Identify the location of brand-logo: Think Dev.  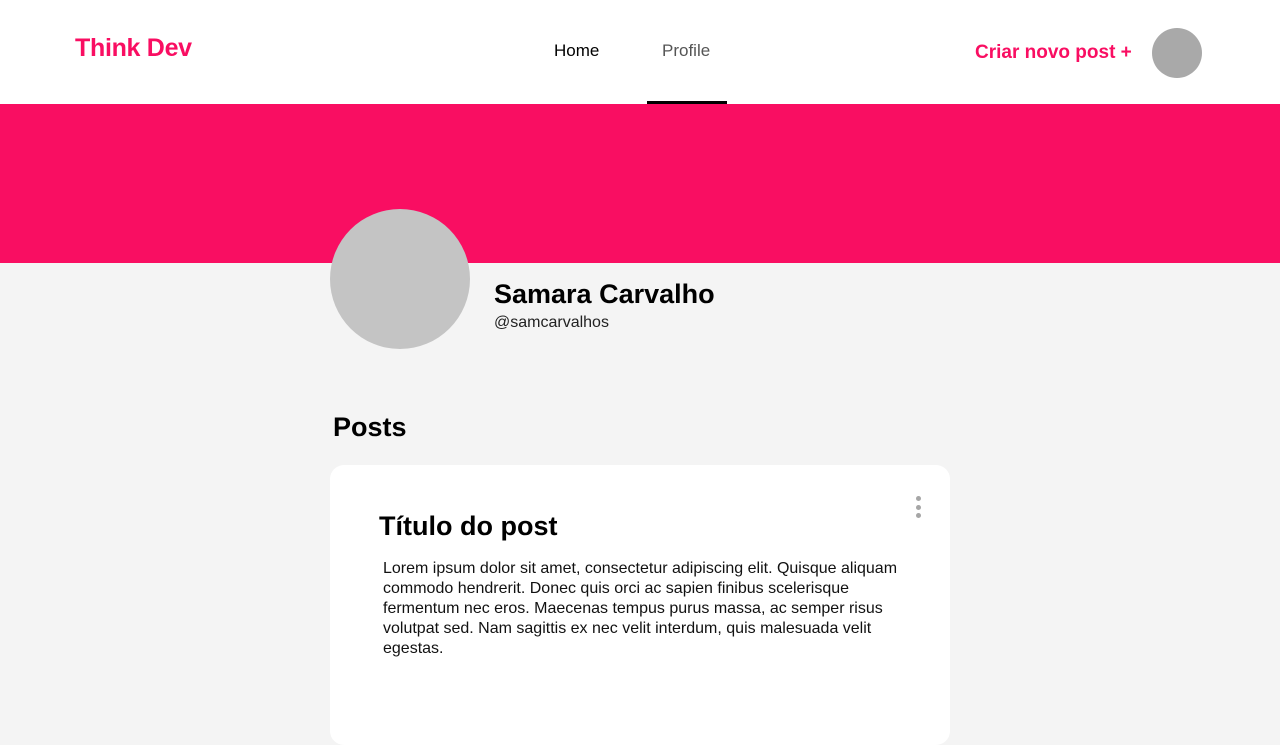
(133, 48).